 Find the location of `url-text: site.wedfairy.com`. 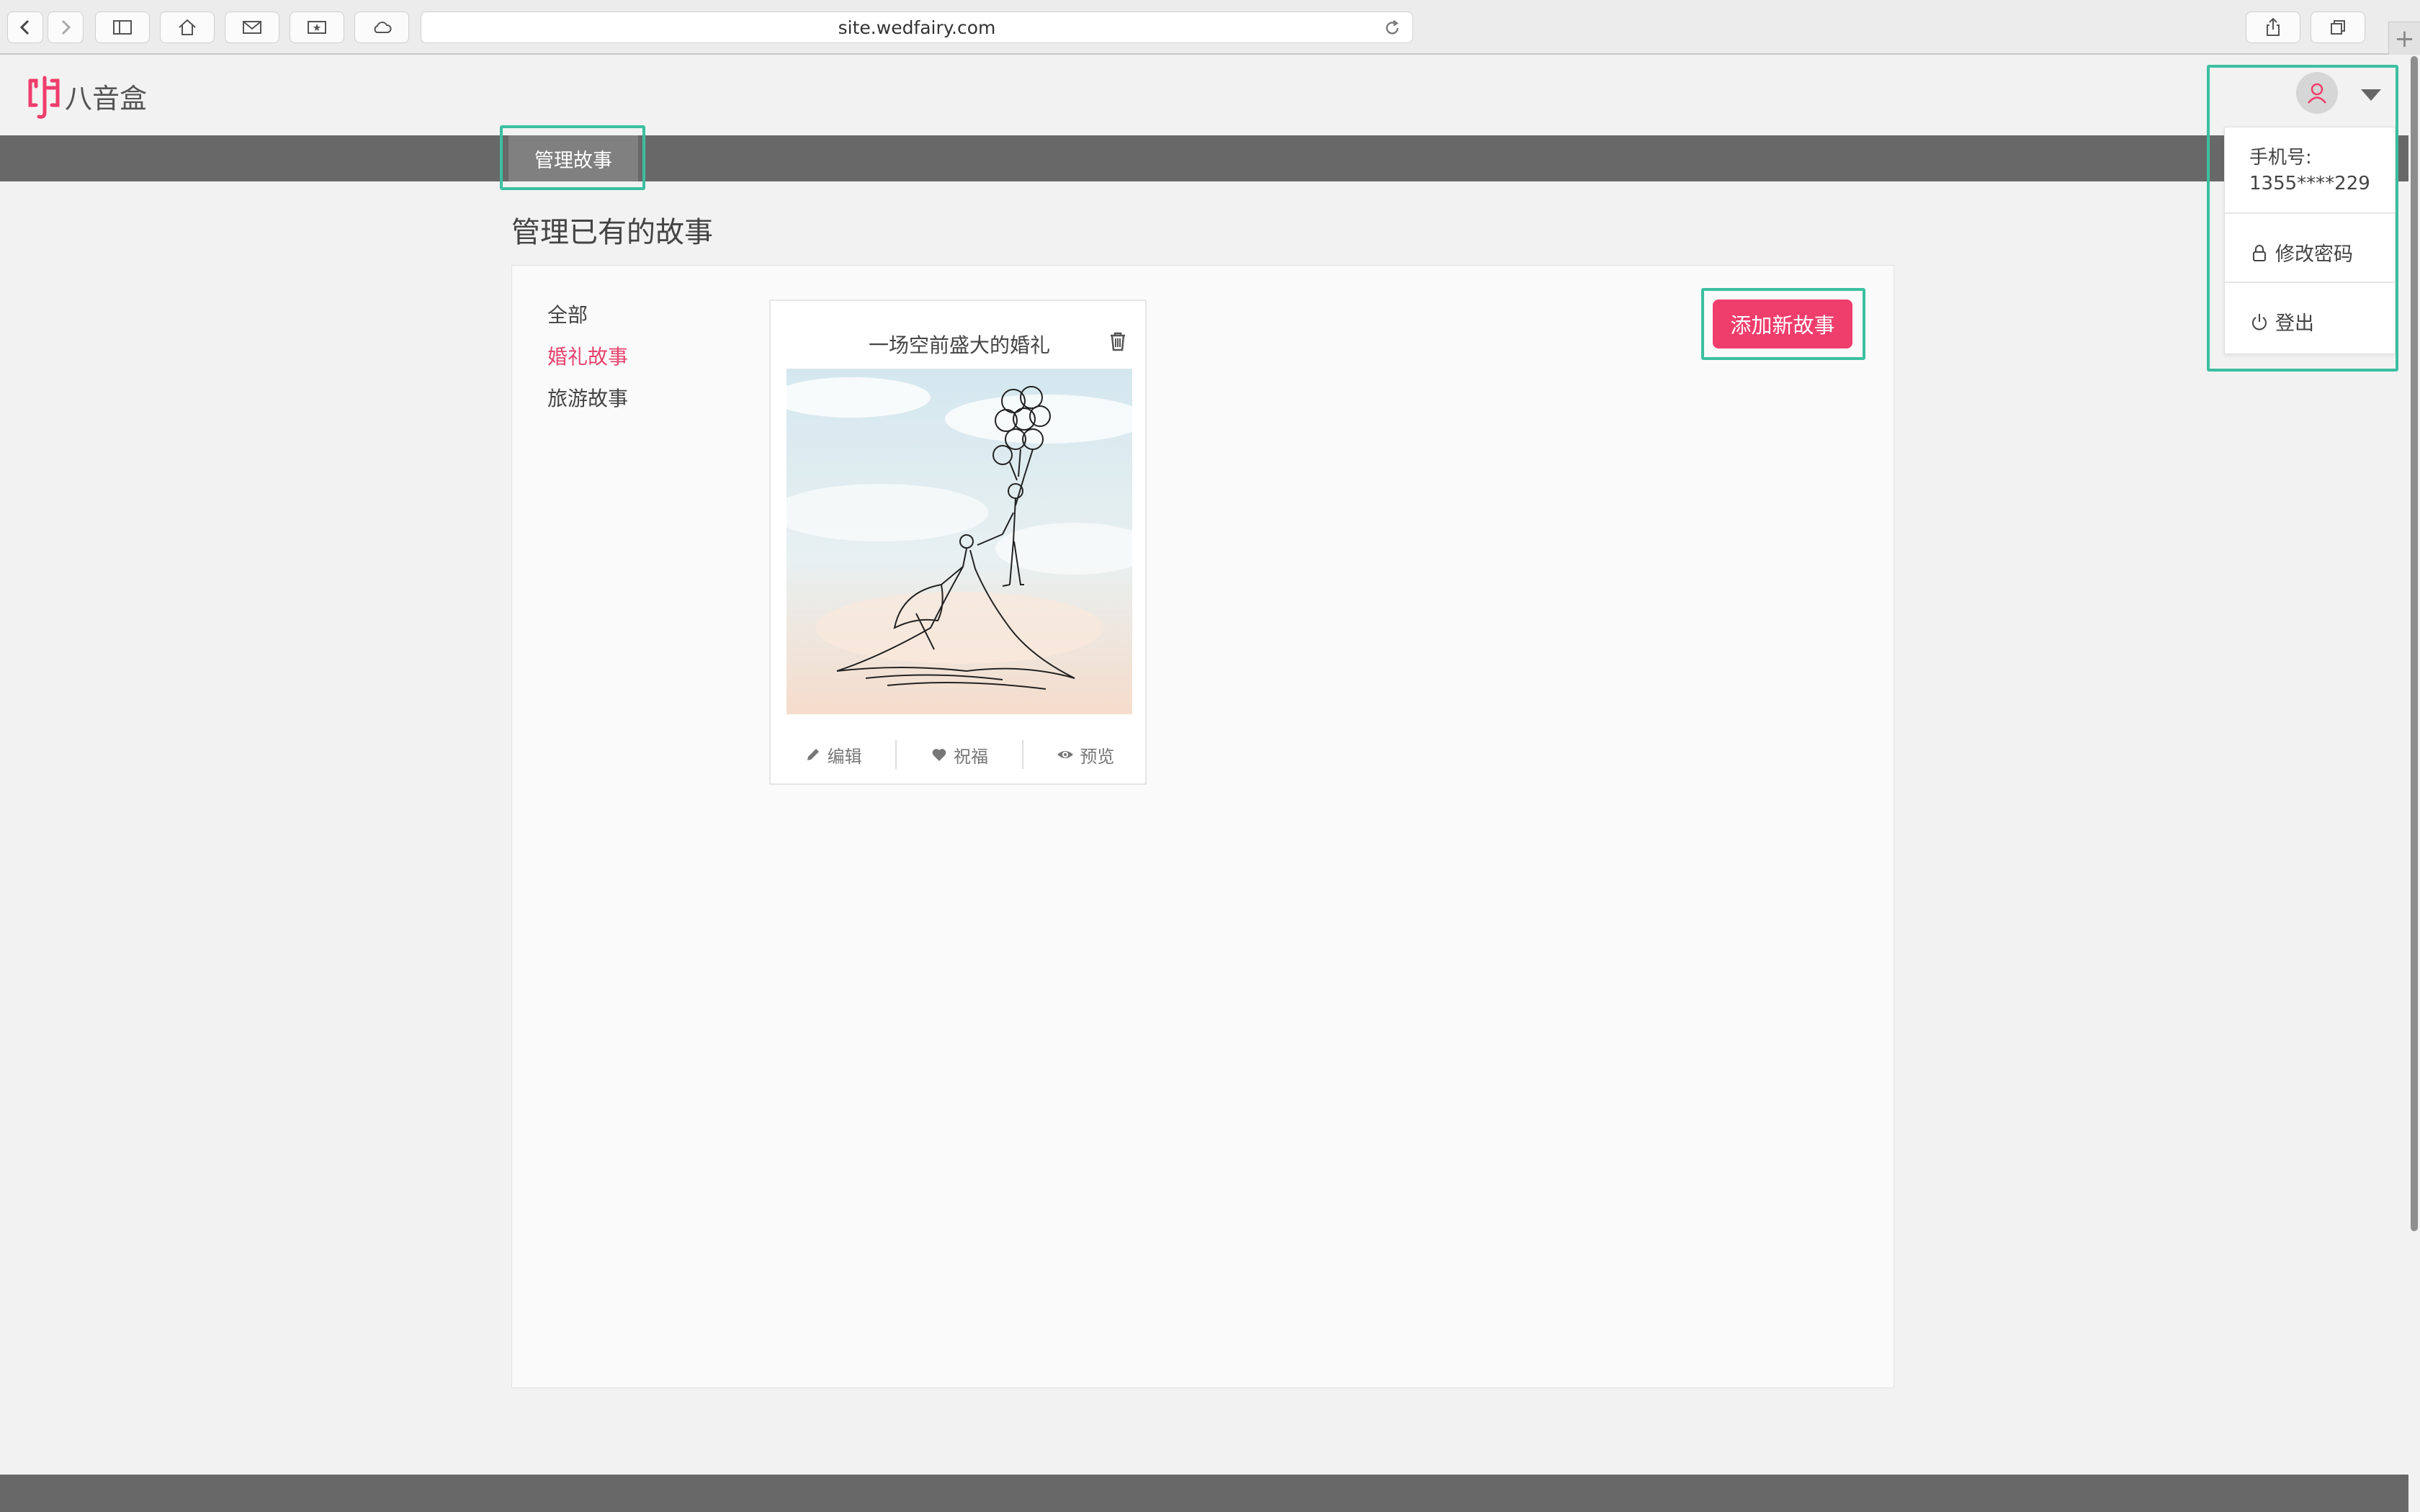

url-text: site.wedfairy.com is located at coordinates (917, 27).